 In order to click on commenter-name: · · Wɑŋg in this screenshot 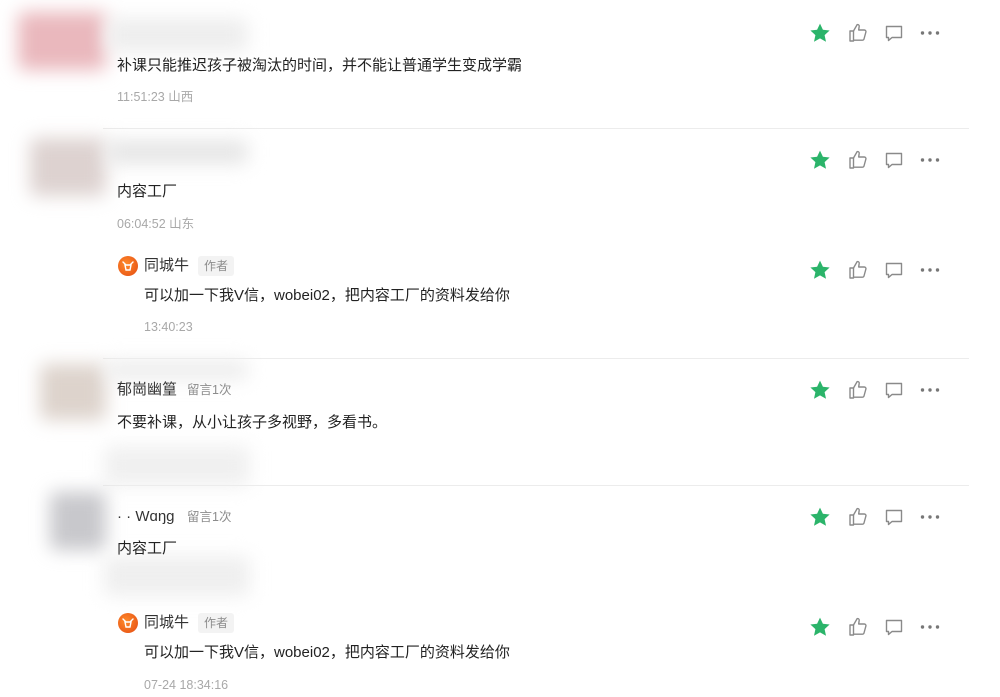, I will do `click(146, 517)`.